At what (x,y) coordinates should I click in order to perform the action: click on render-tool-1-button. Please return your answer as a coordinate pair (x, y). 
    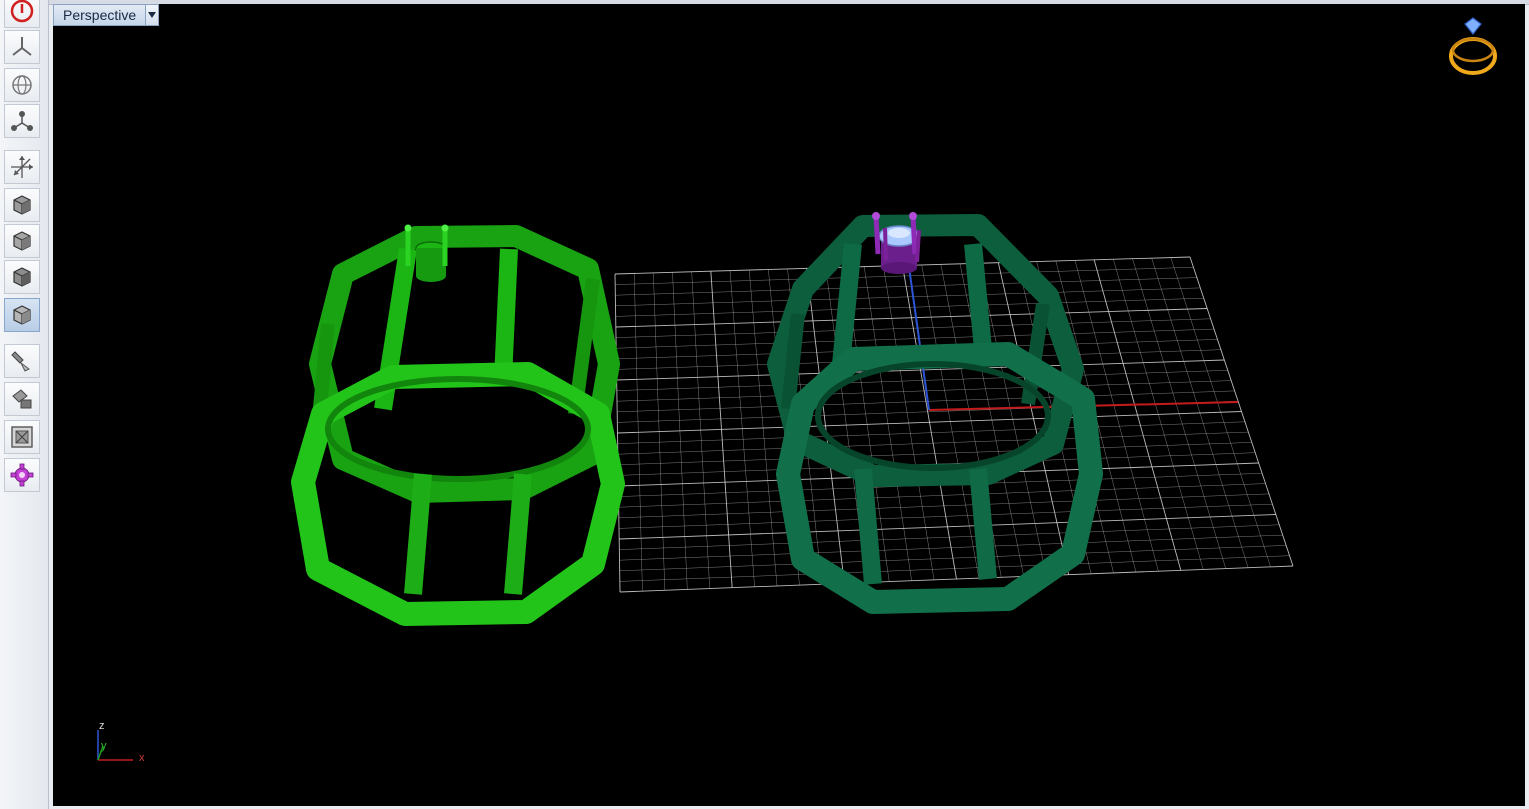
    Looking at the image, I should click on (22, 361).